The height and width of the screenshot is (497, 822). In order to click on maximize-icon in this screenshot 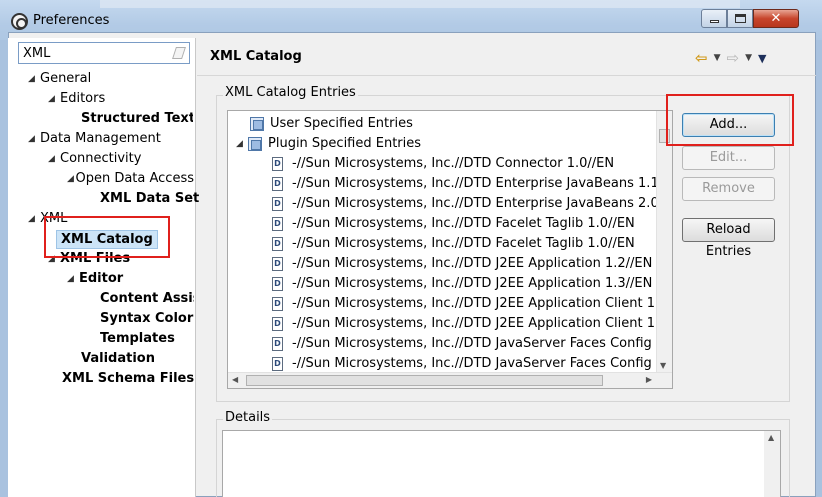, I will do `click(740, 18)`.